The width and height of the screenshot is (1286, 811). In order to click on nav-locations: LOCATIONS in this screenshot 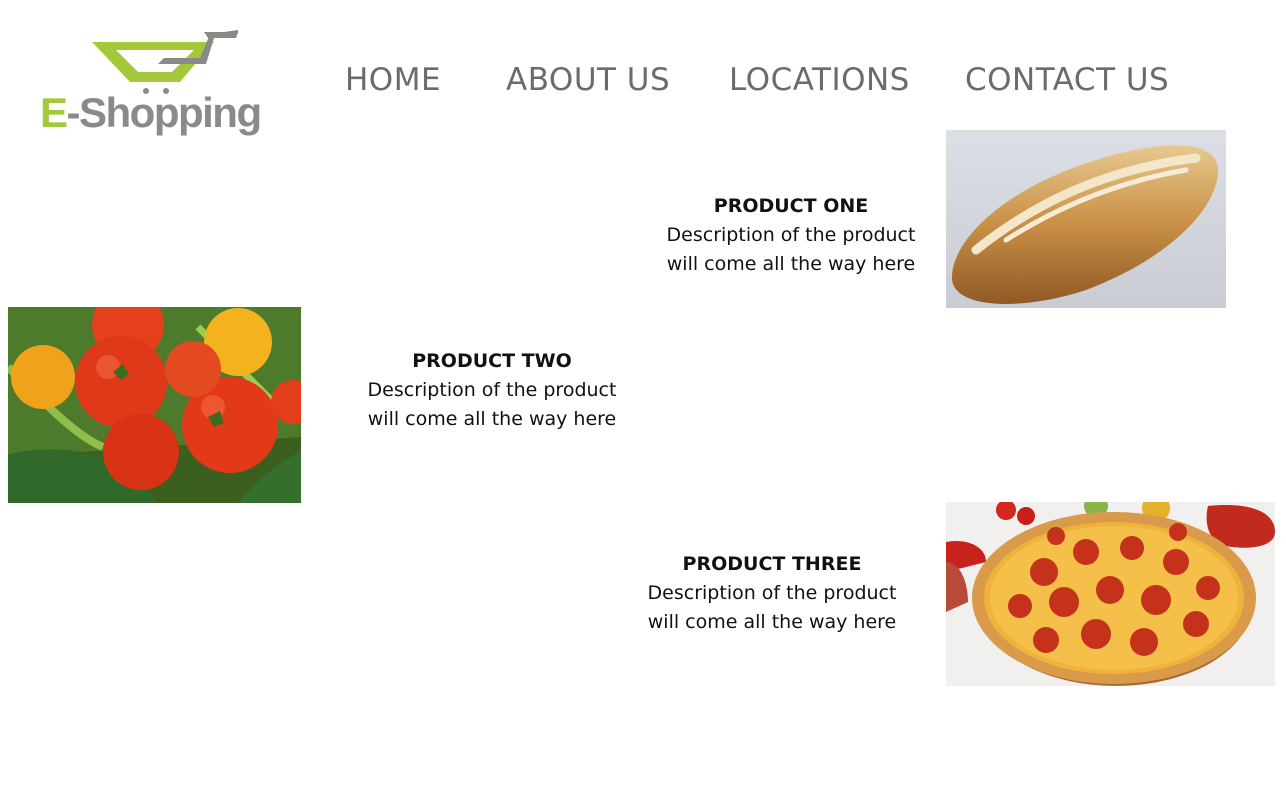, I will do `click(819, 80)`.